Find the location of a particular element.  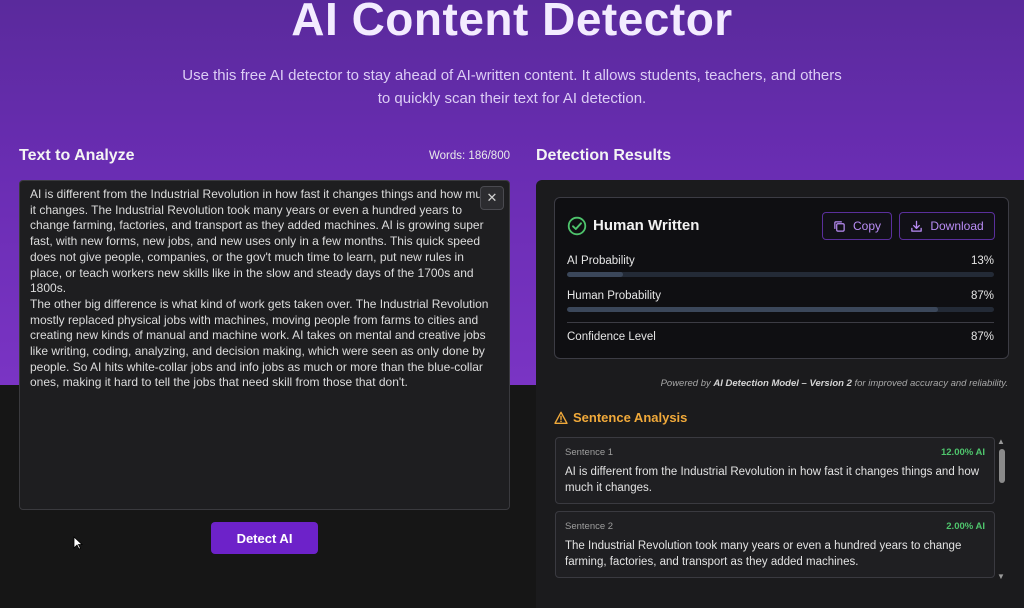

result-status: Human Written is located at coordinates (646, 225).